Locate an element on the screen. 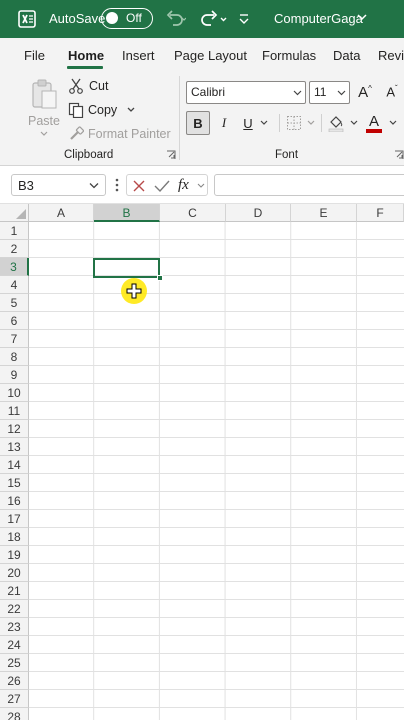 The height and width of the screenshot is (720, 404). paste-button: Paste is located at coordinates (44, 108).